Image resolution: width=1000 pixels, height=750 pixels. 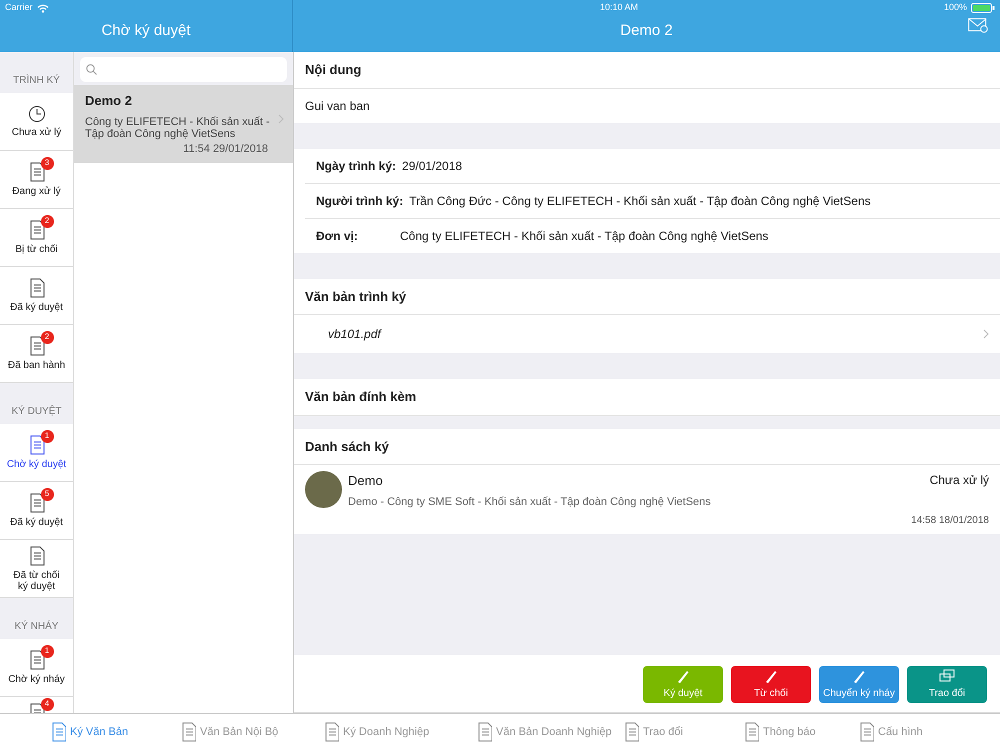 I want to click on field-label: Người trình ký:, so click(x=360, y=201).